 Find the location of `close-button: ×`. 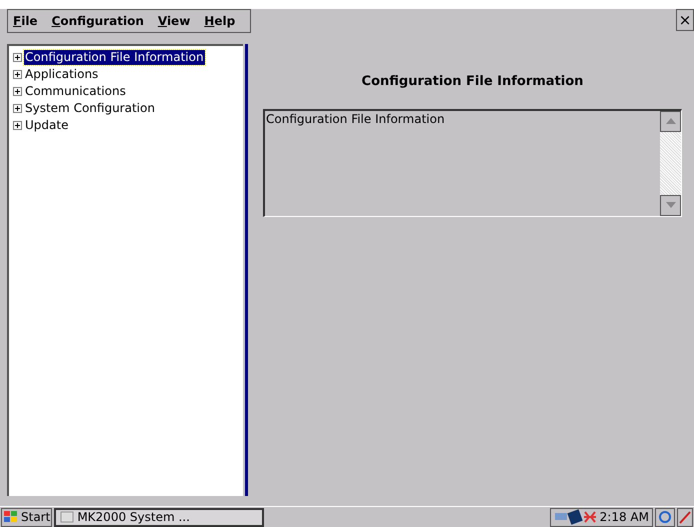

close-button: × is located at coordinates (685, 20).